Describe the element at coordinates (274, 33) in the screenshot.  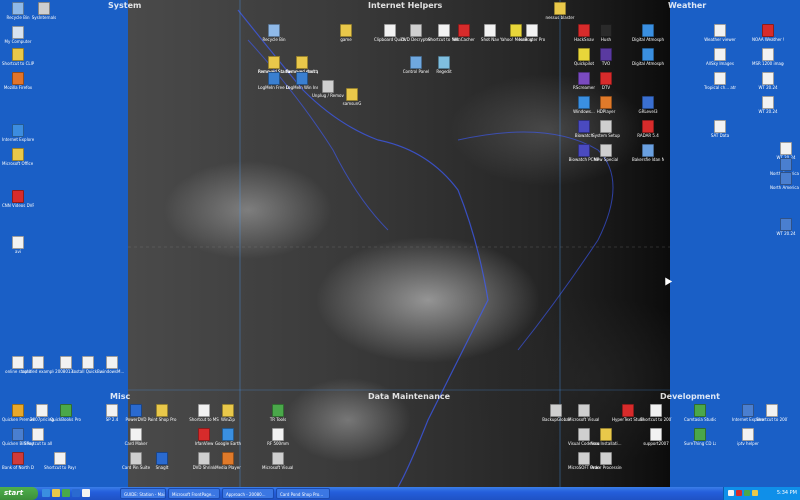
I see `icon-recycle-bin-misc: Recycle Bin` at that location.